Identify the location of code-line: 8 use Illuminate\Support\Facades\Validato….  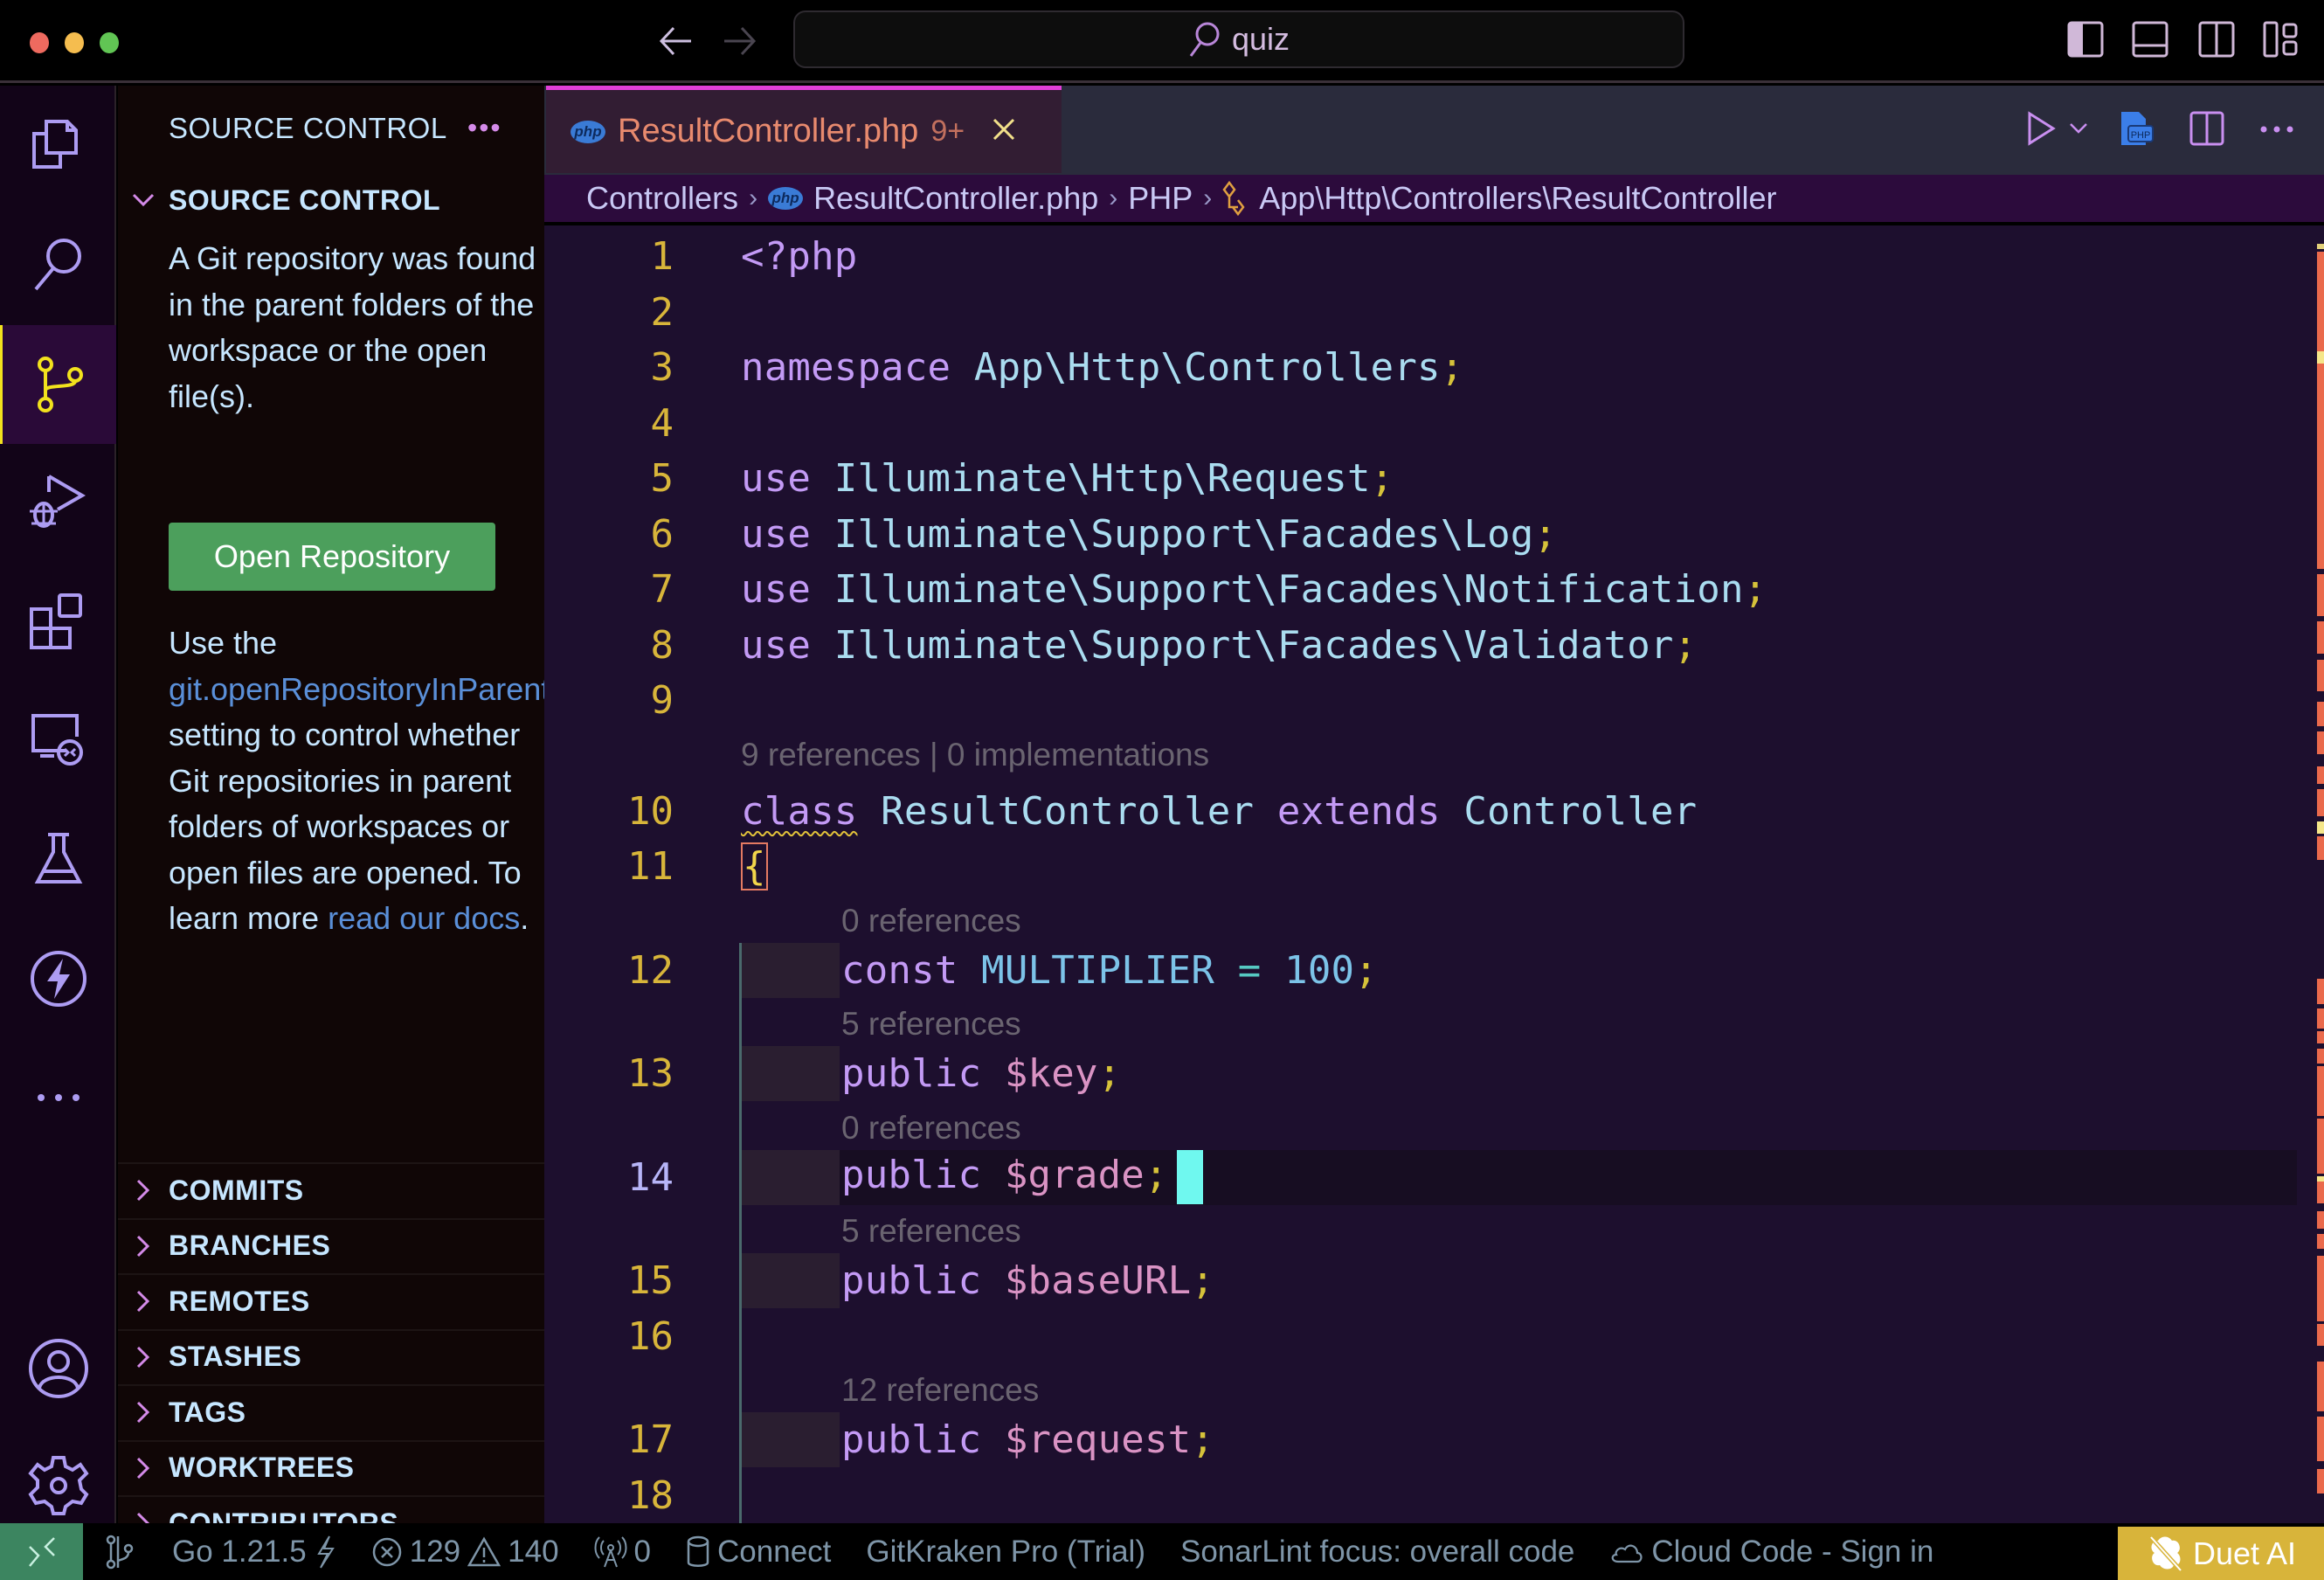
(1418, 646).